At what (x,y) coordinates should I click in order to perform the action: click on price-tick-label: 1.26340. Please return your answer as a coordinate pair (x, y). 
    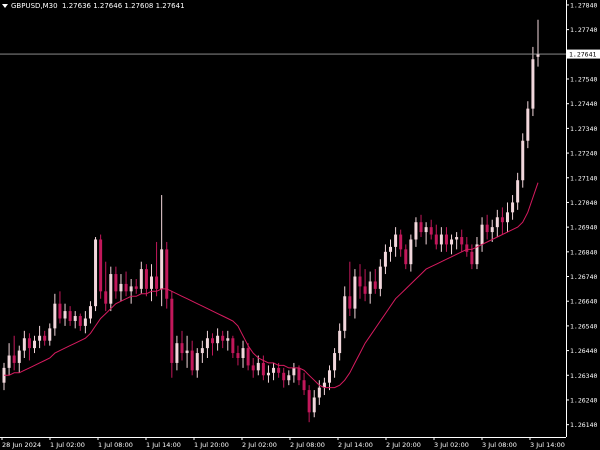
    Looking at the image, I should click on (583, 376).